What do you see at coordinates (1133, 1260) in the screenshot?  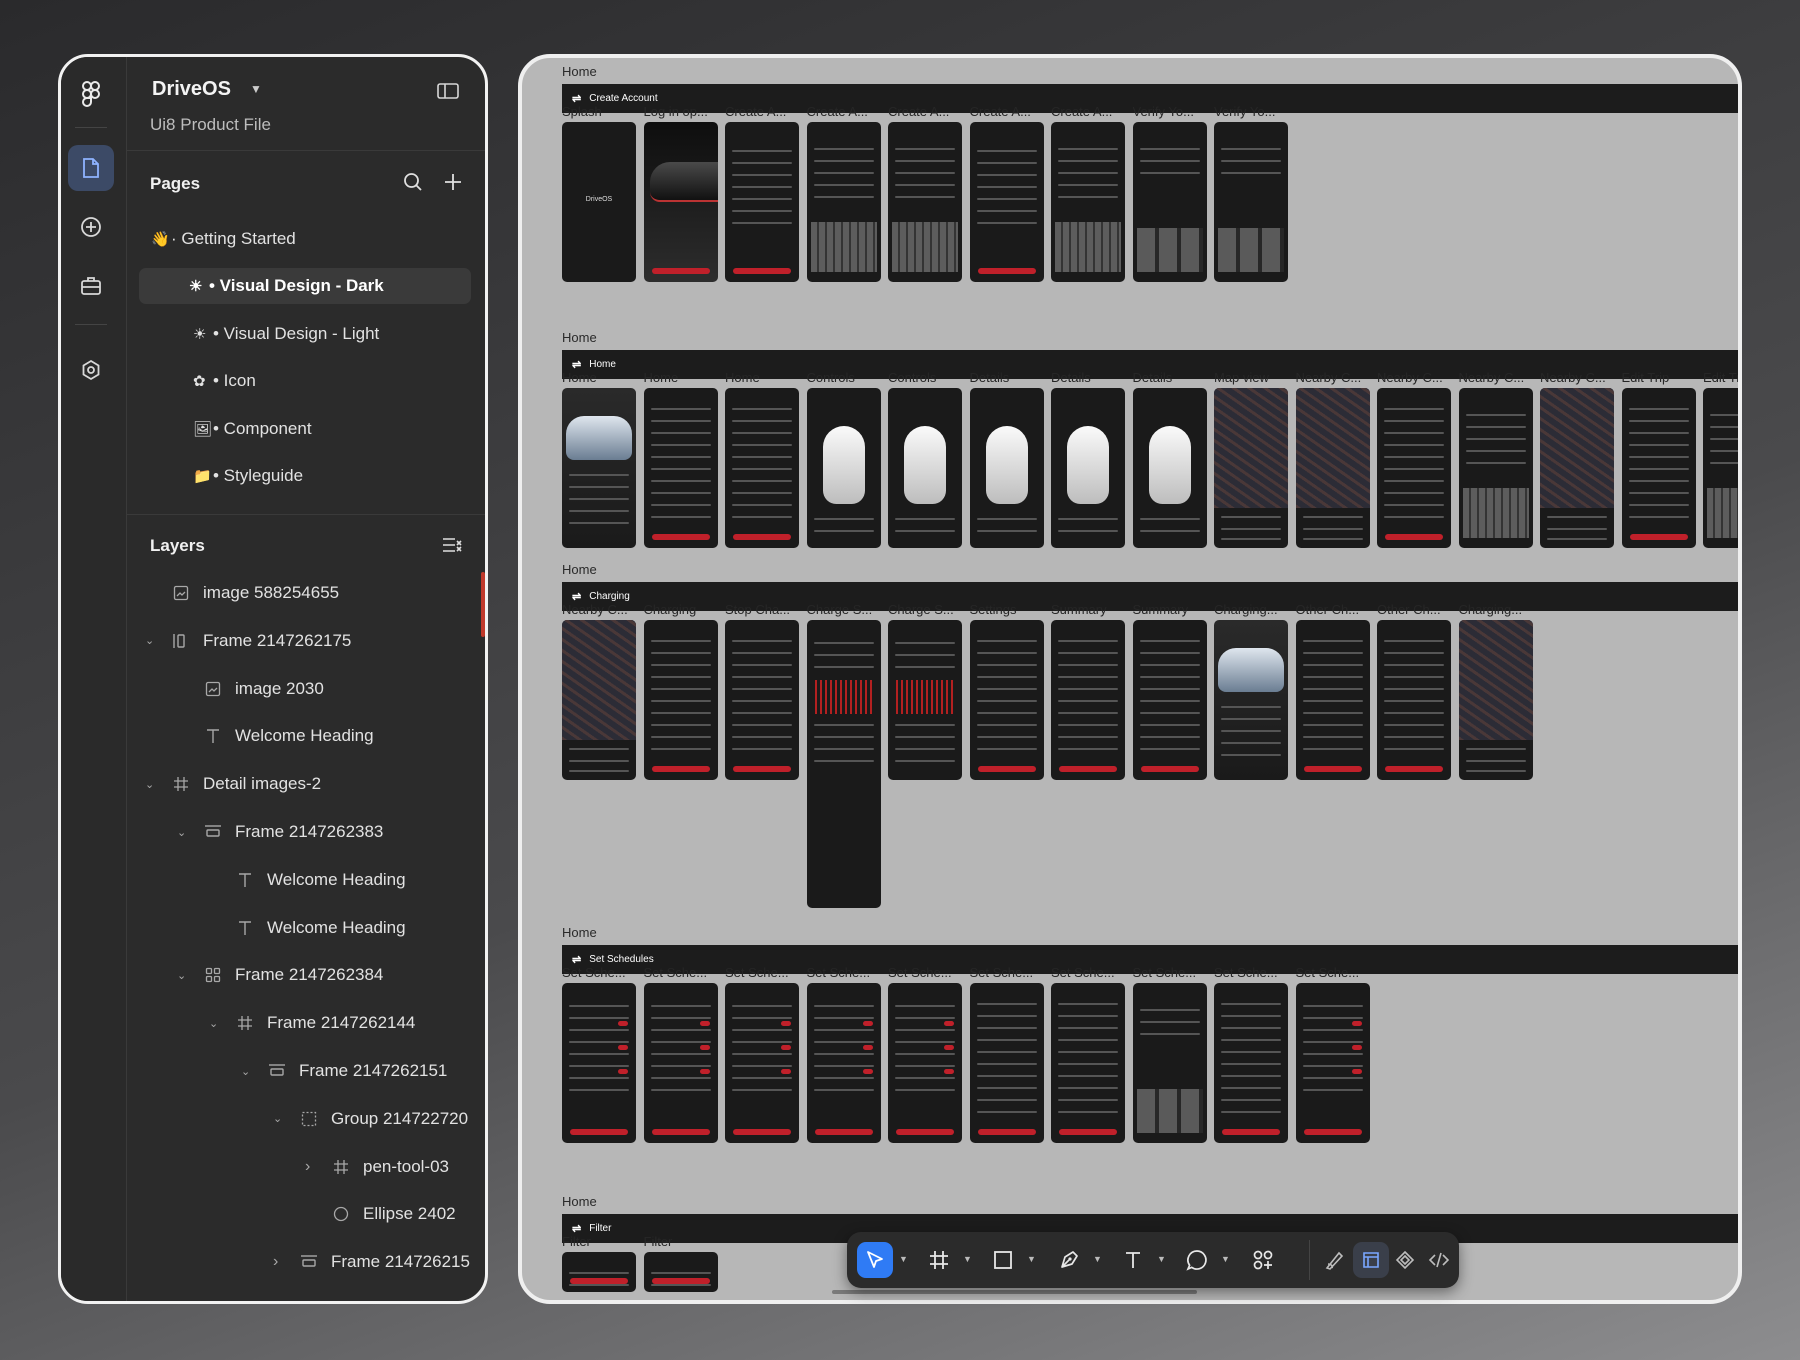 I see `text-tool-icon` at bounding box center [1133, 1260].